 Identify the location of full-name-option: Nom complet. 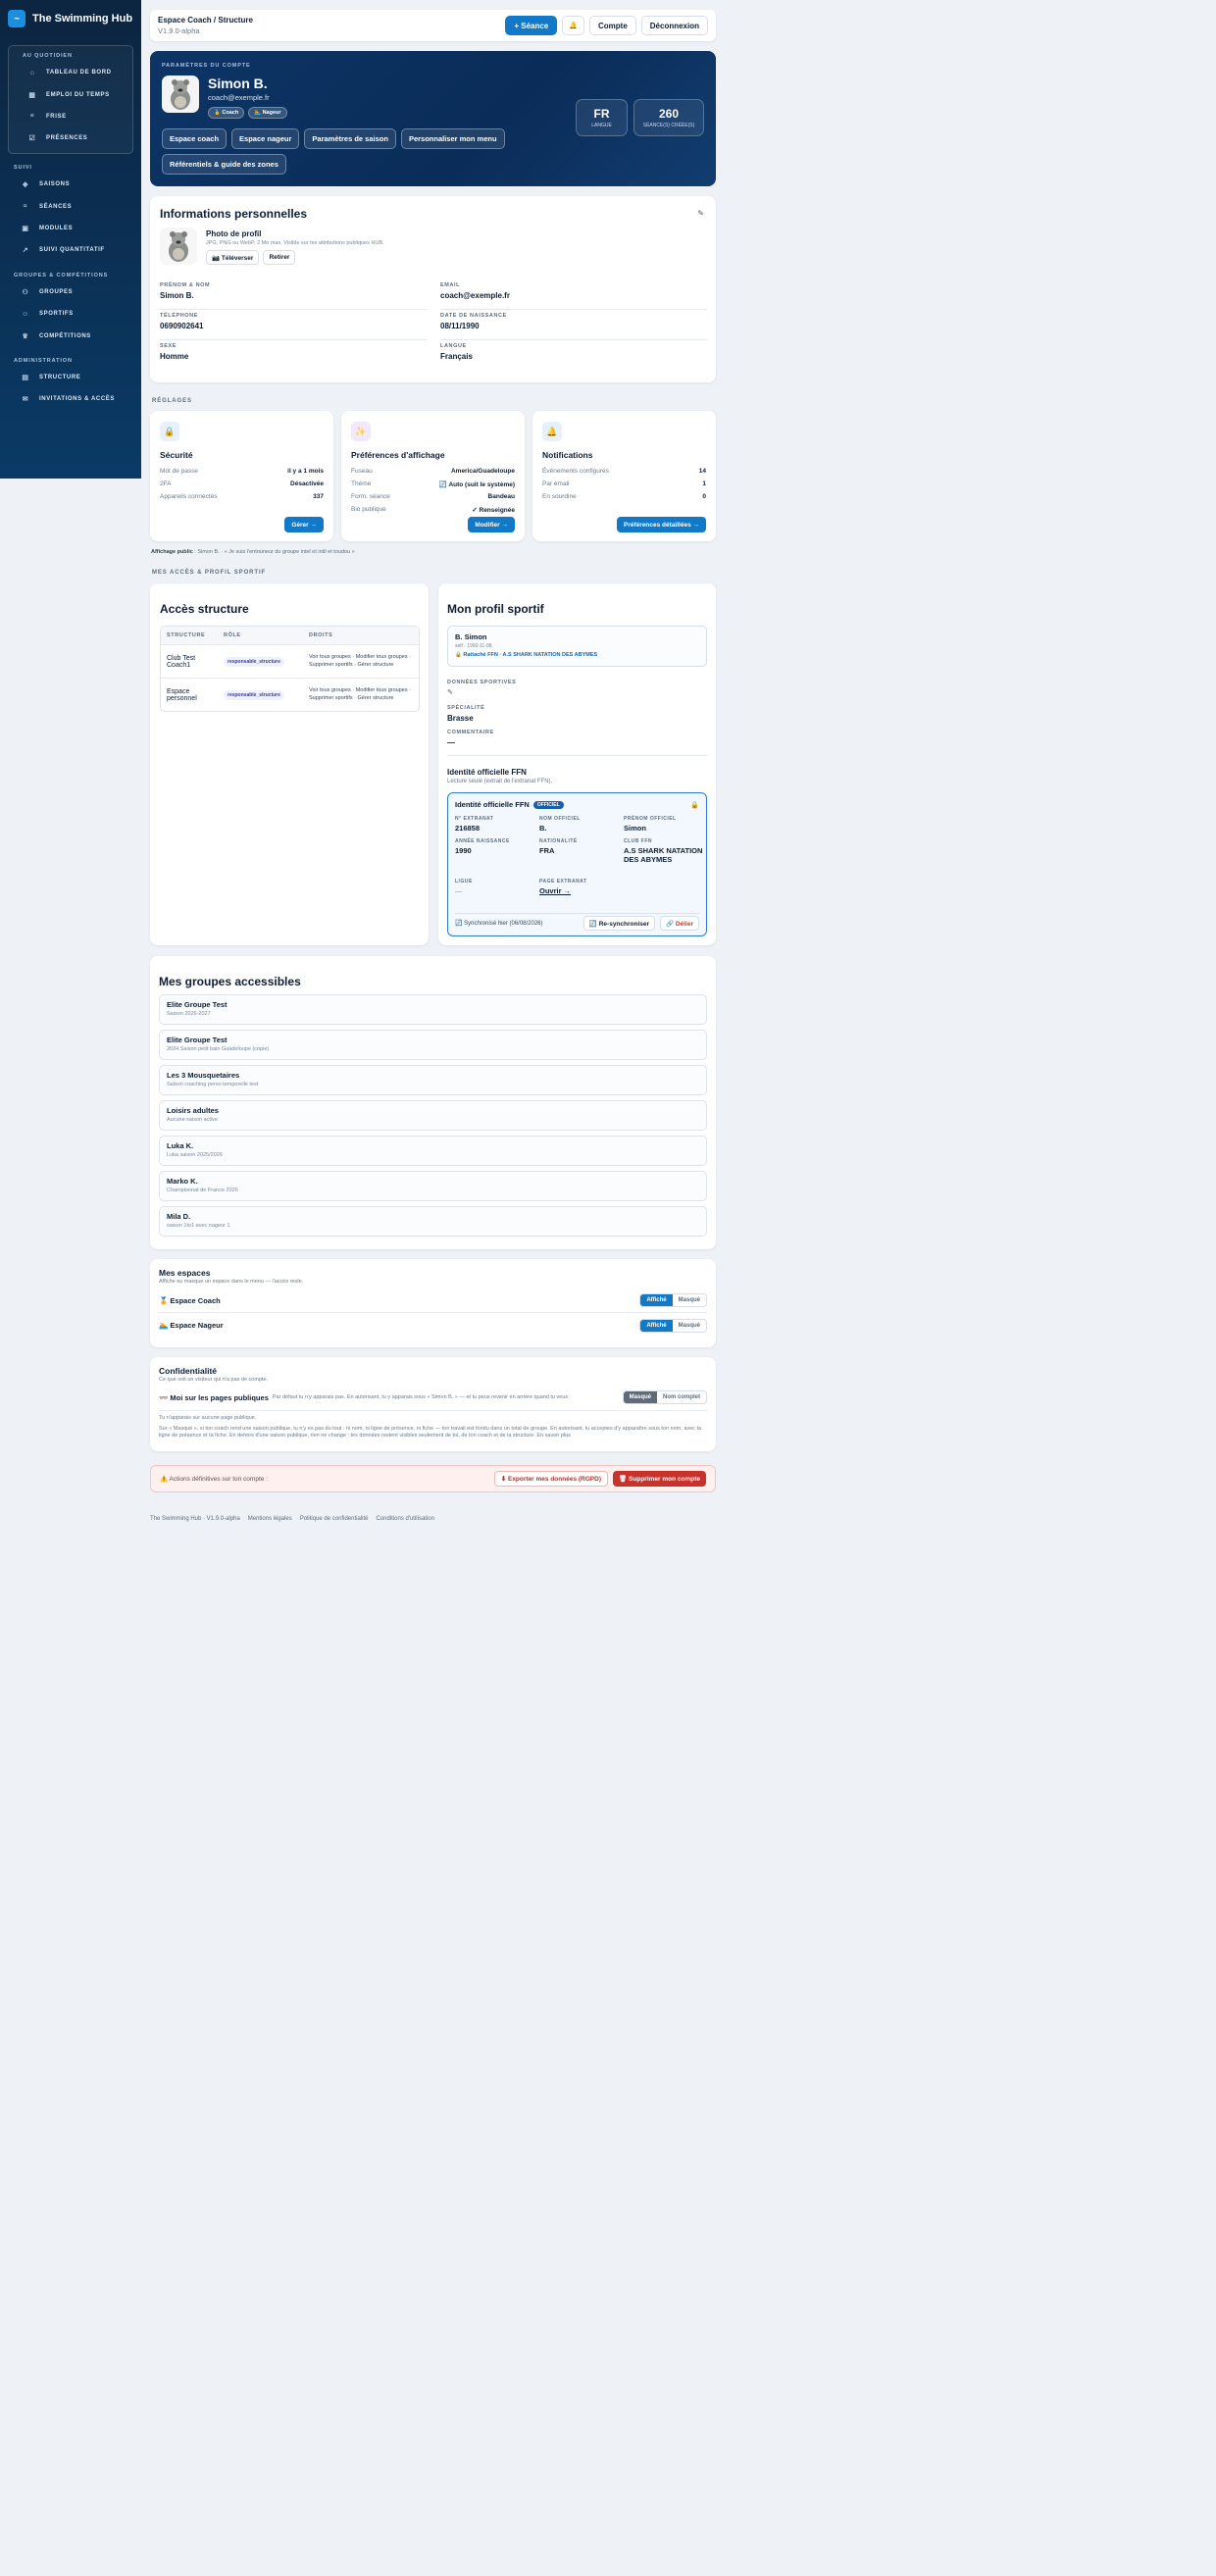
(681, 1397).